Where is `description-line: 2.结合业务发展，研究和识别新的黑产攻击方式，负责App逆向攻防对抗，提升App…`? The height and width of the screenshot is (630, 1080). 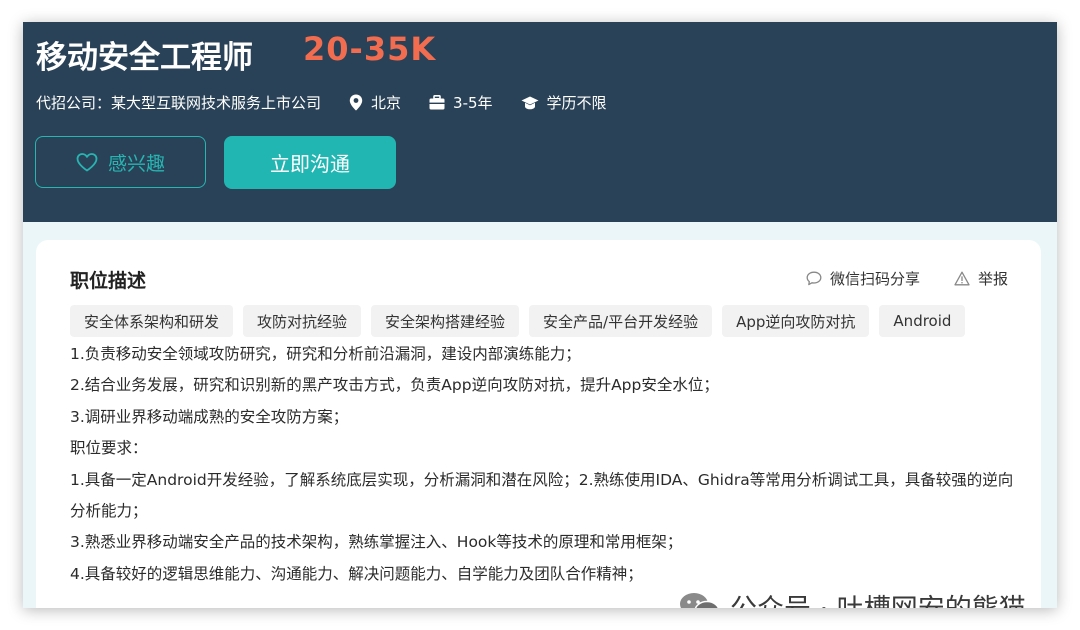 description-line: 2.结合业务发展，研究和识别新的黑产攻击方式，负责App逆向攻防对抗，提升App… is located at coordinates (394, 385).